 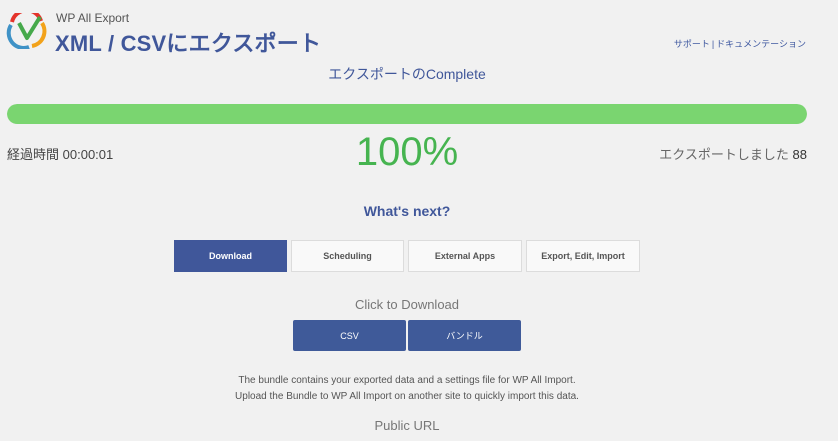 I want to click on documentation-link: ドキュメンテーション, so click(x=761, y=44).